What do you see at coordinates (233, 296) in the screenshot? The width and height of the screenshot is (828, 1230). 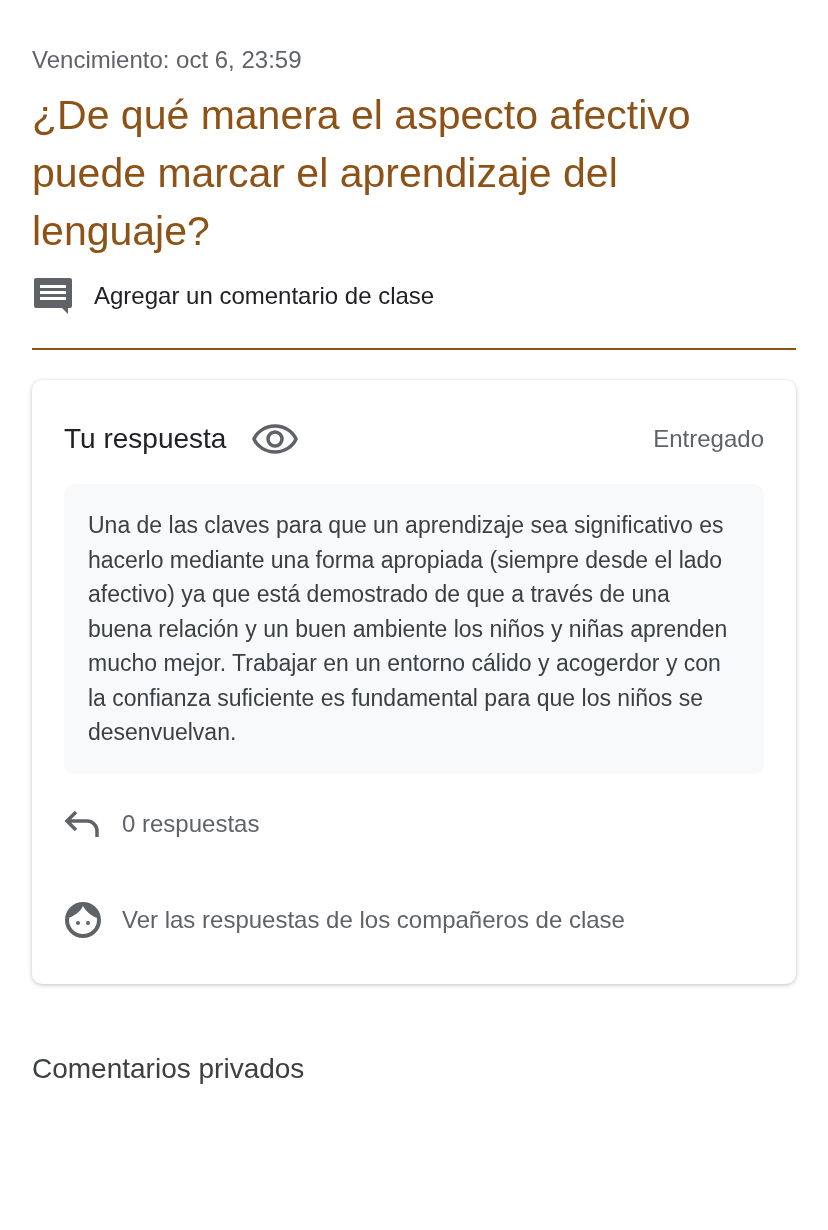 I see `class-comment-button: Agregar un comentario de clase` at bounding box center [233, 296].